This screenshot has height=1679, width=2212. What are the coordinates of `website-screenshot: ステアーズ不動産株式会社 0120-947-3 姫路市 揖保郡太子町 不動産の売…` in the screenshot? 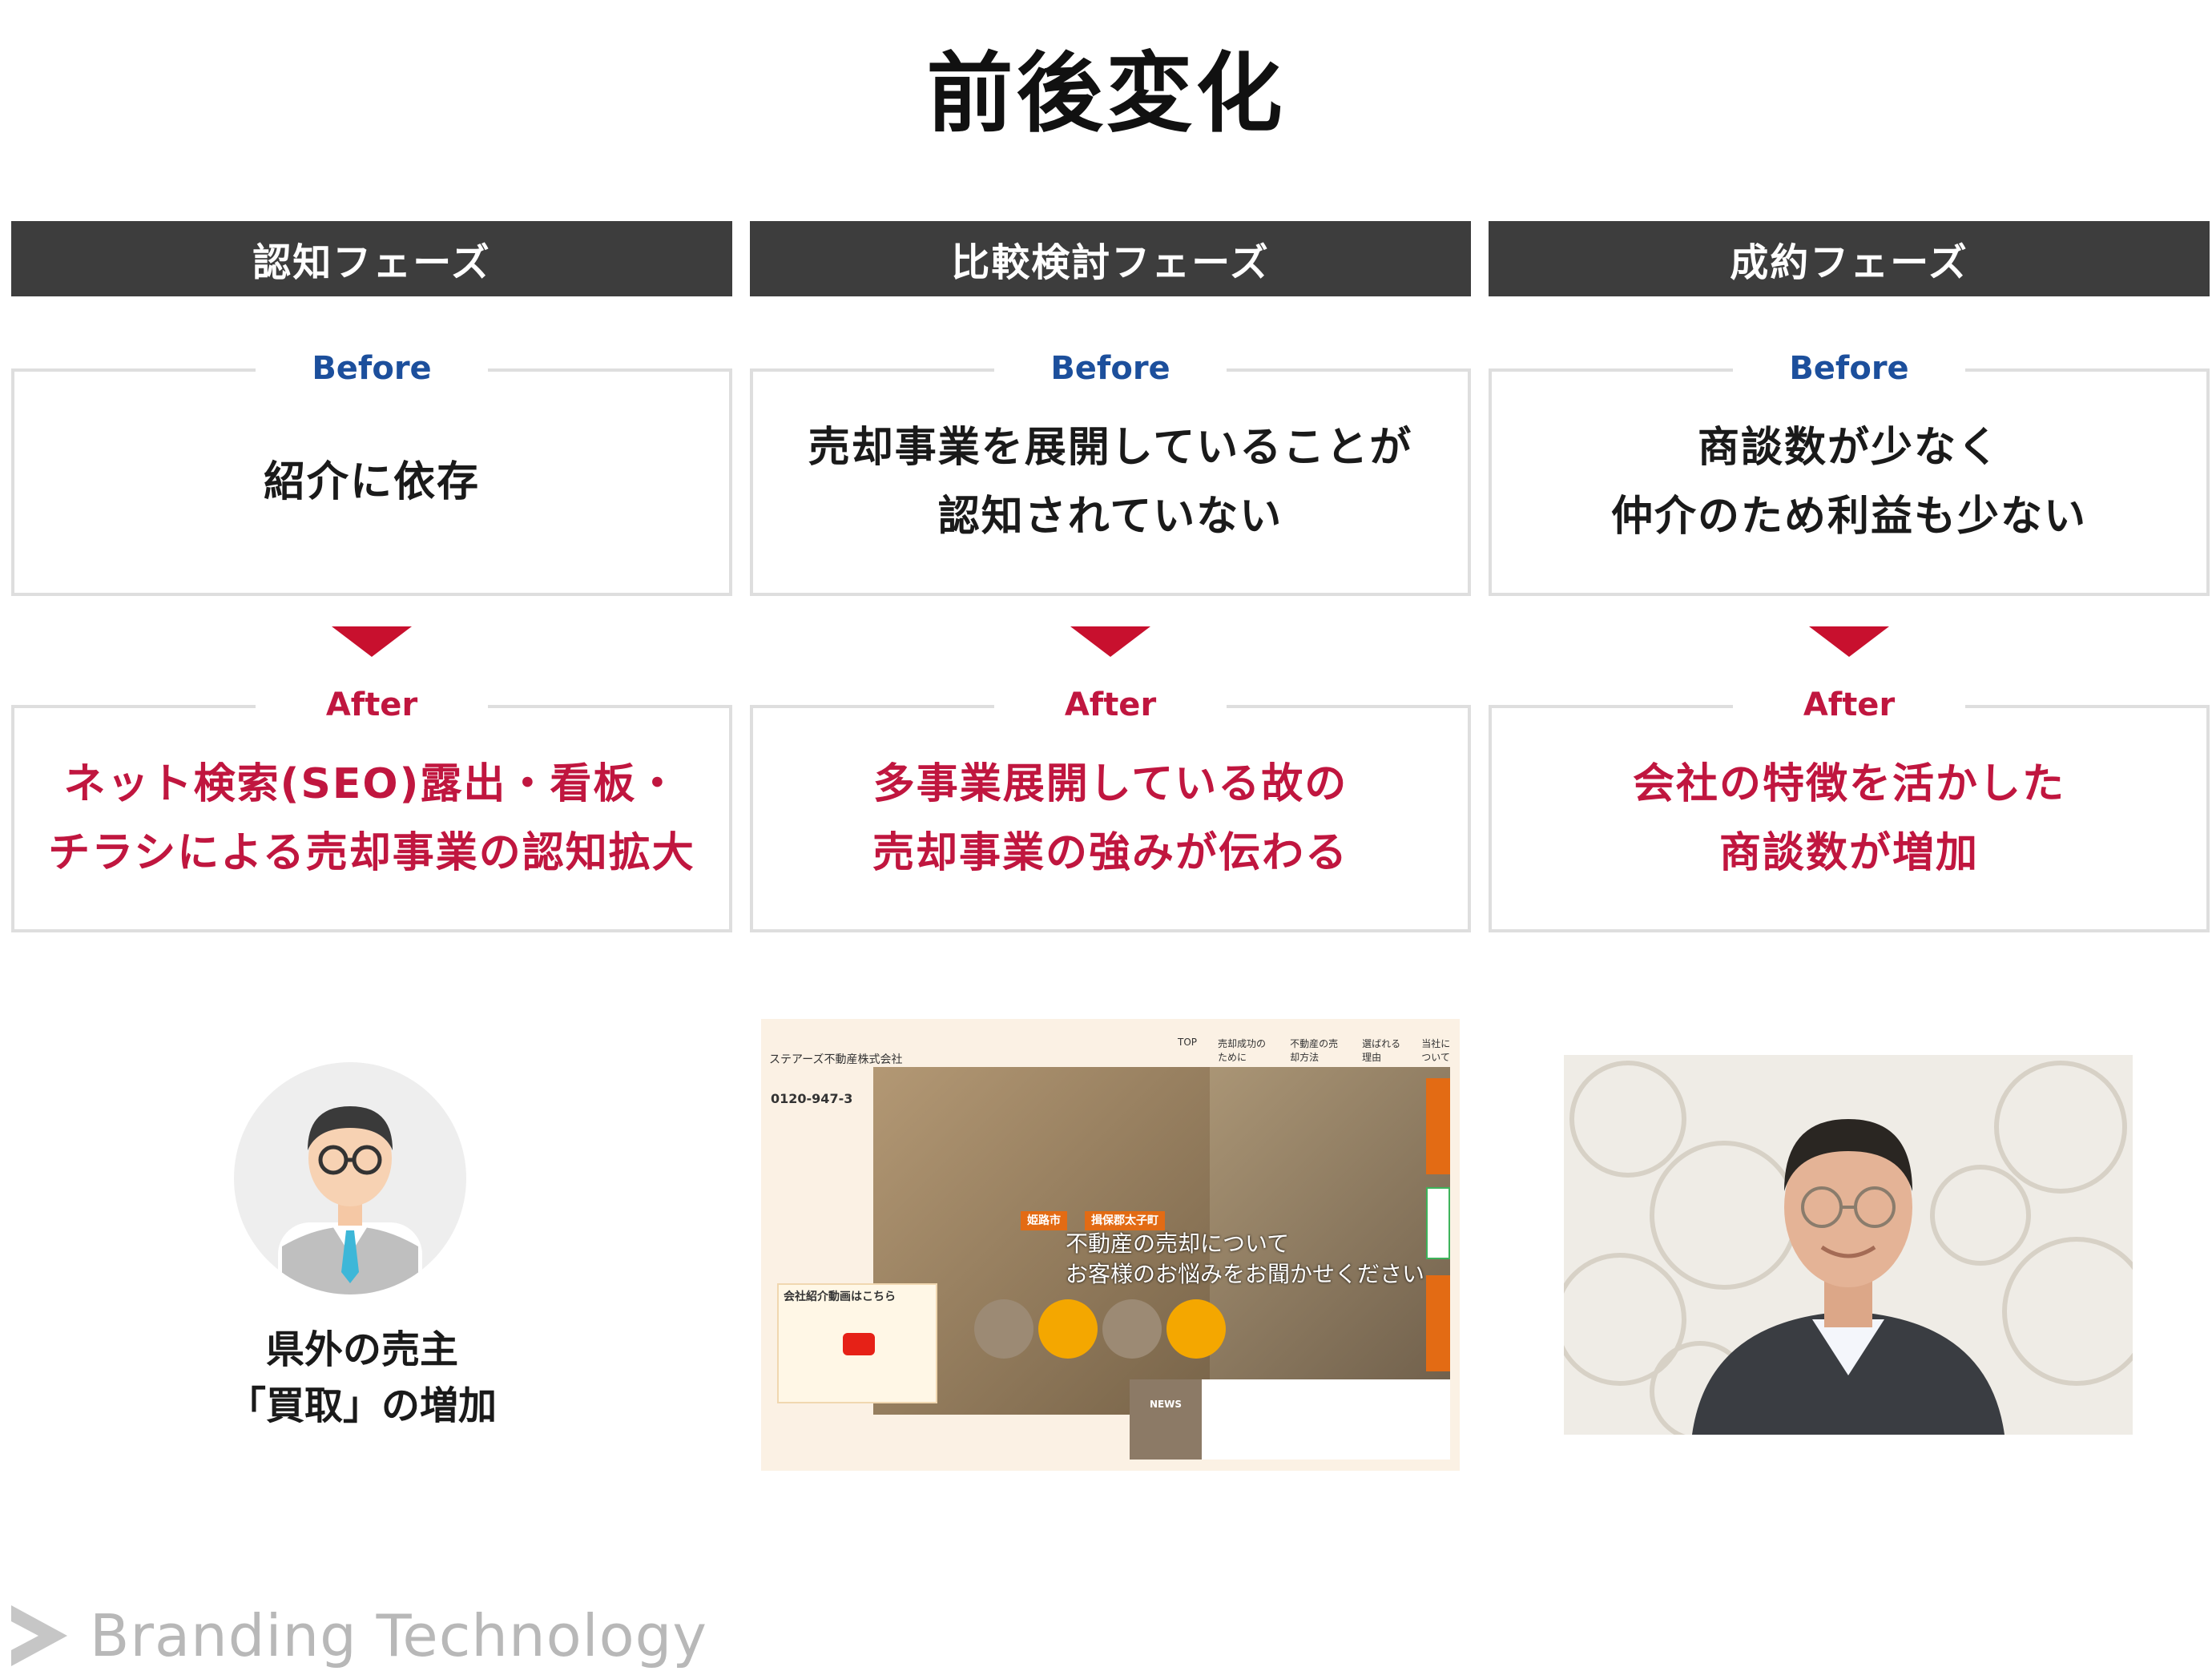 It's located at (1110, 1245).